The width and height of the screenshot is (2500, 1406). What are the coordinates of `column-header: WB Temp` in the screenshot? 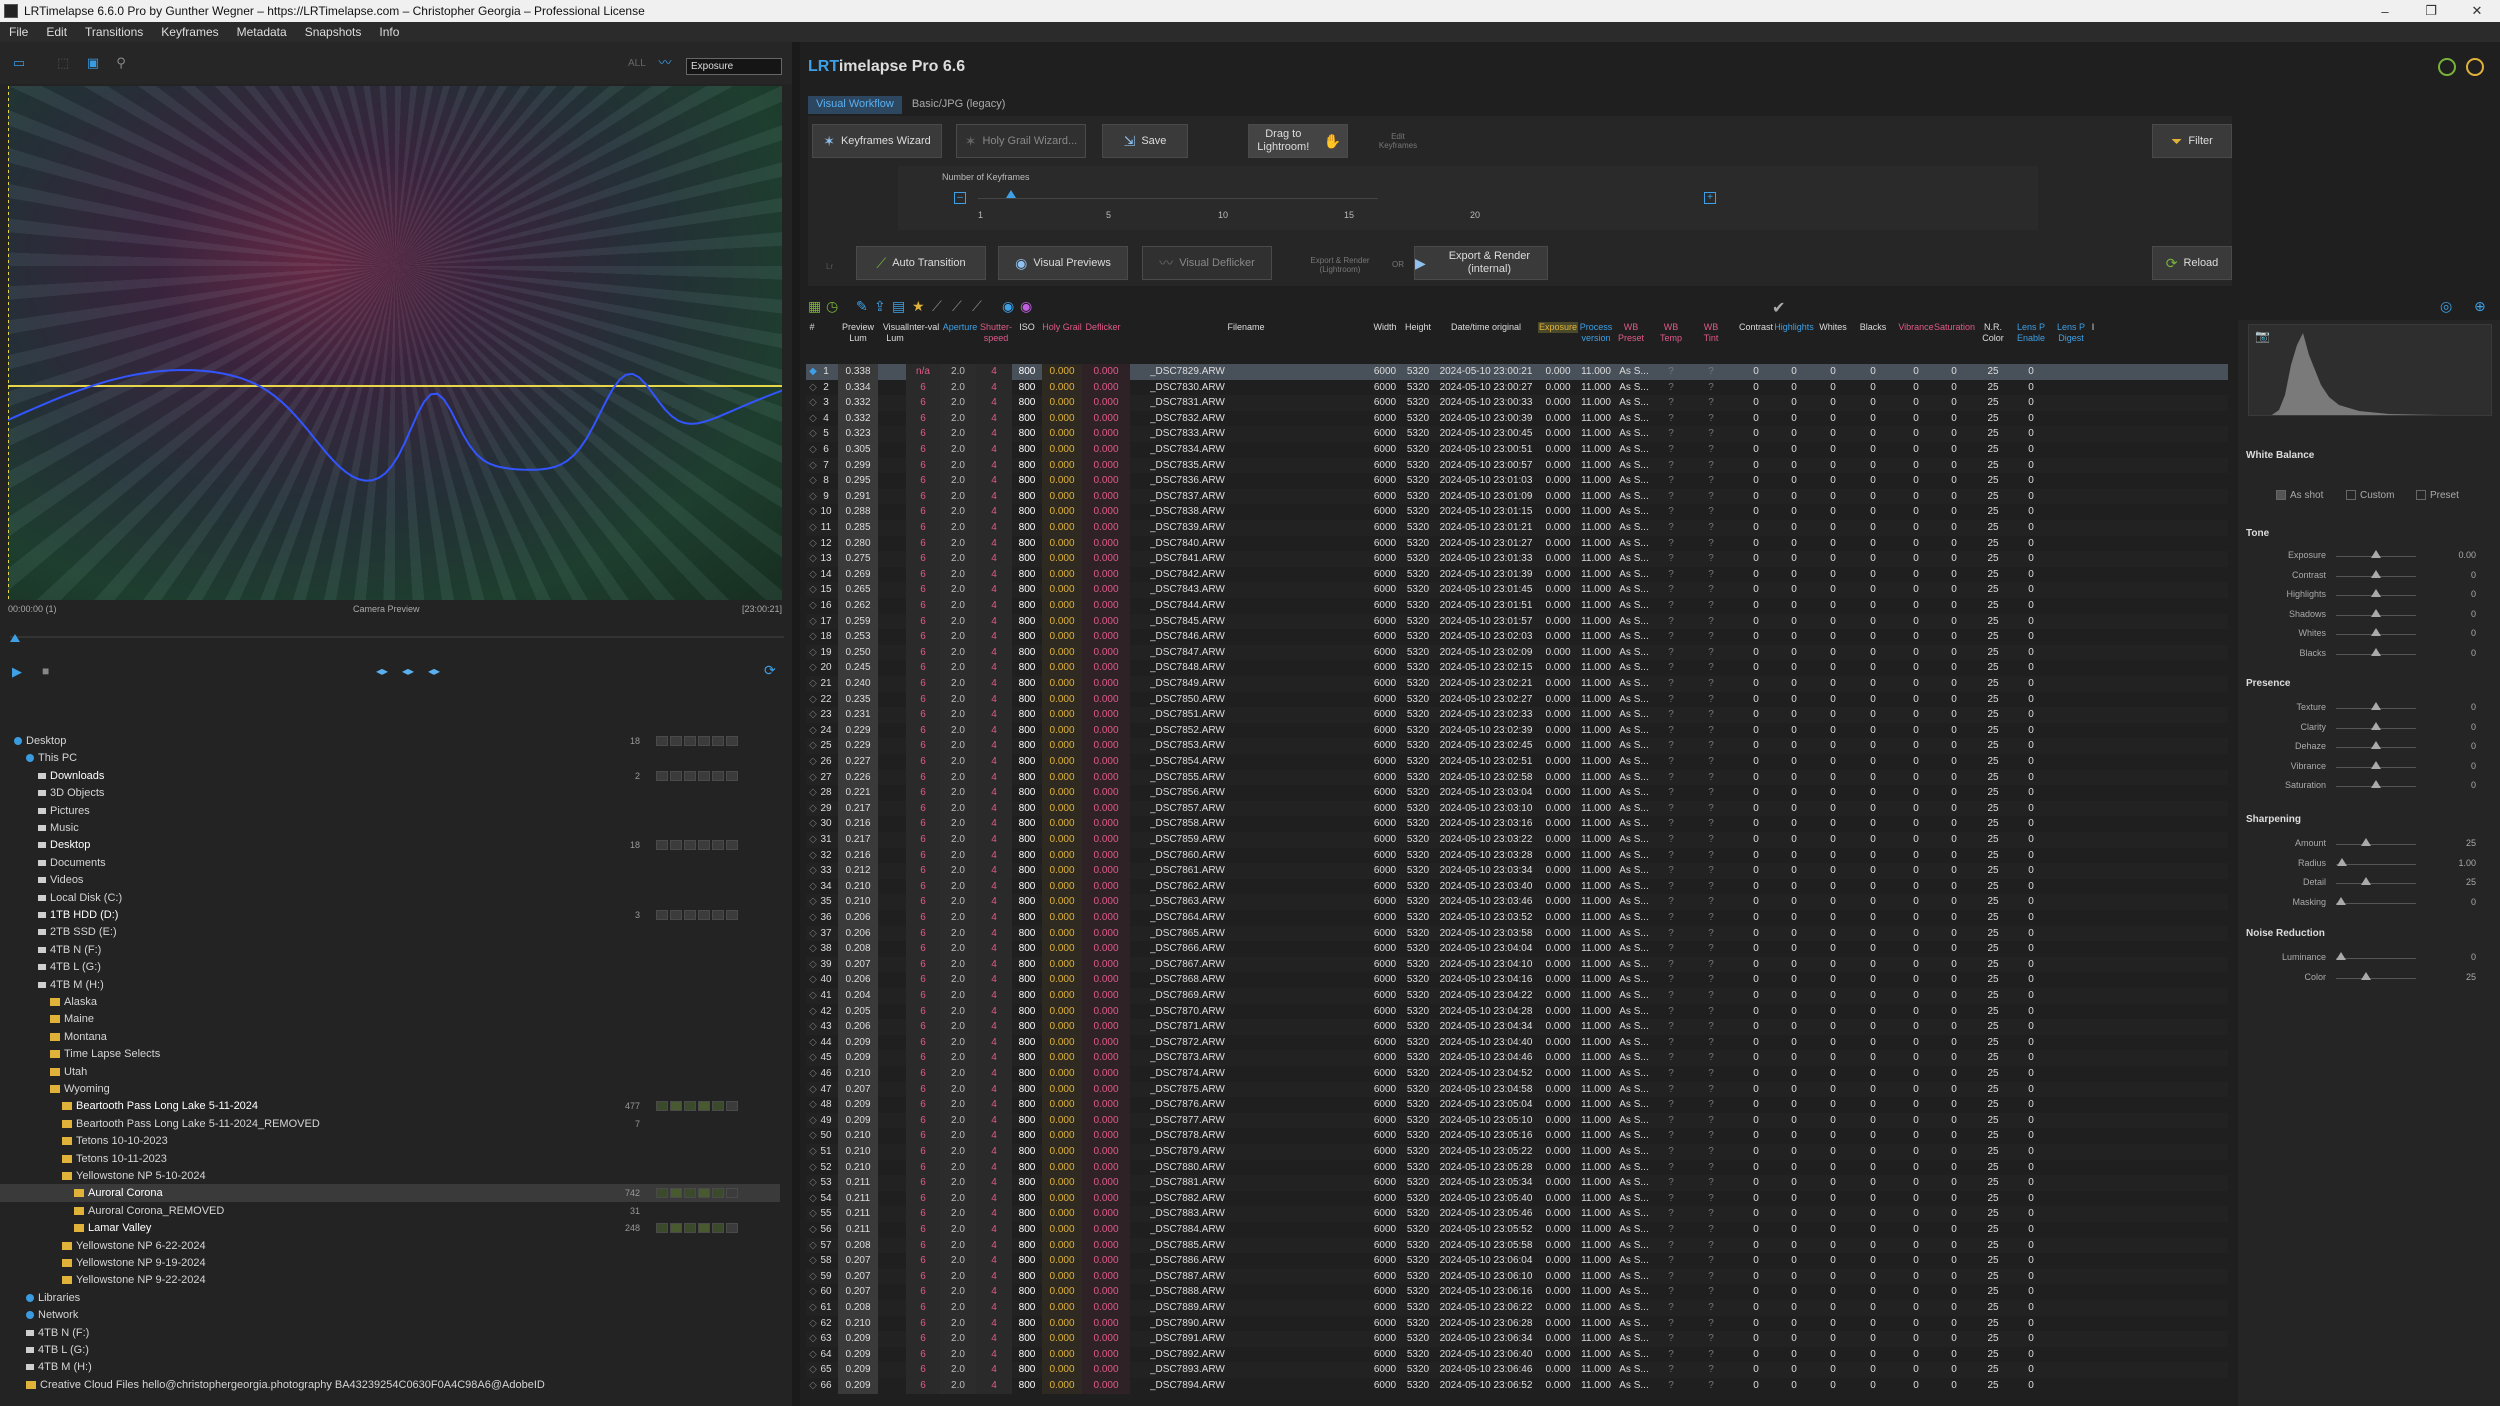 It's located at (1671, 333).